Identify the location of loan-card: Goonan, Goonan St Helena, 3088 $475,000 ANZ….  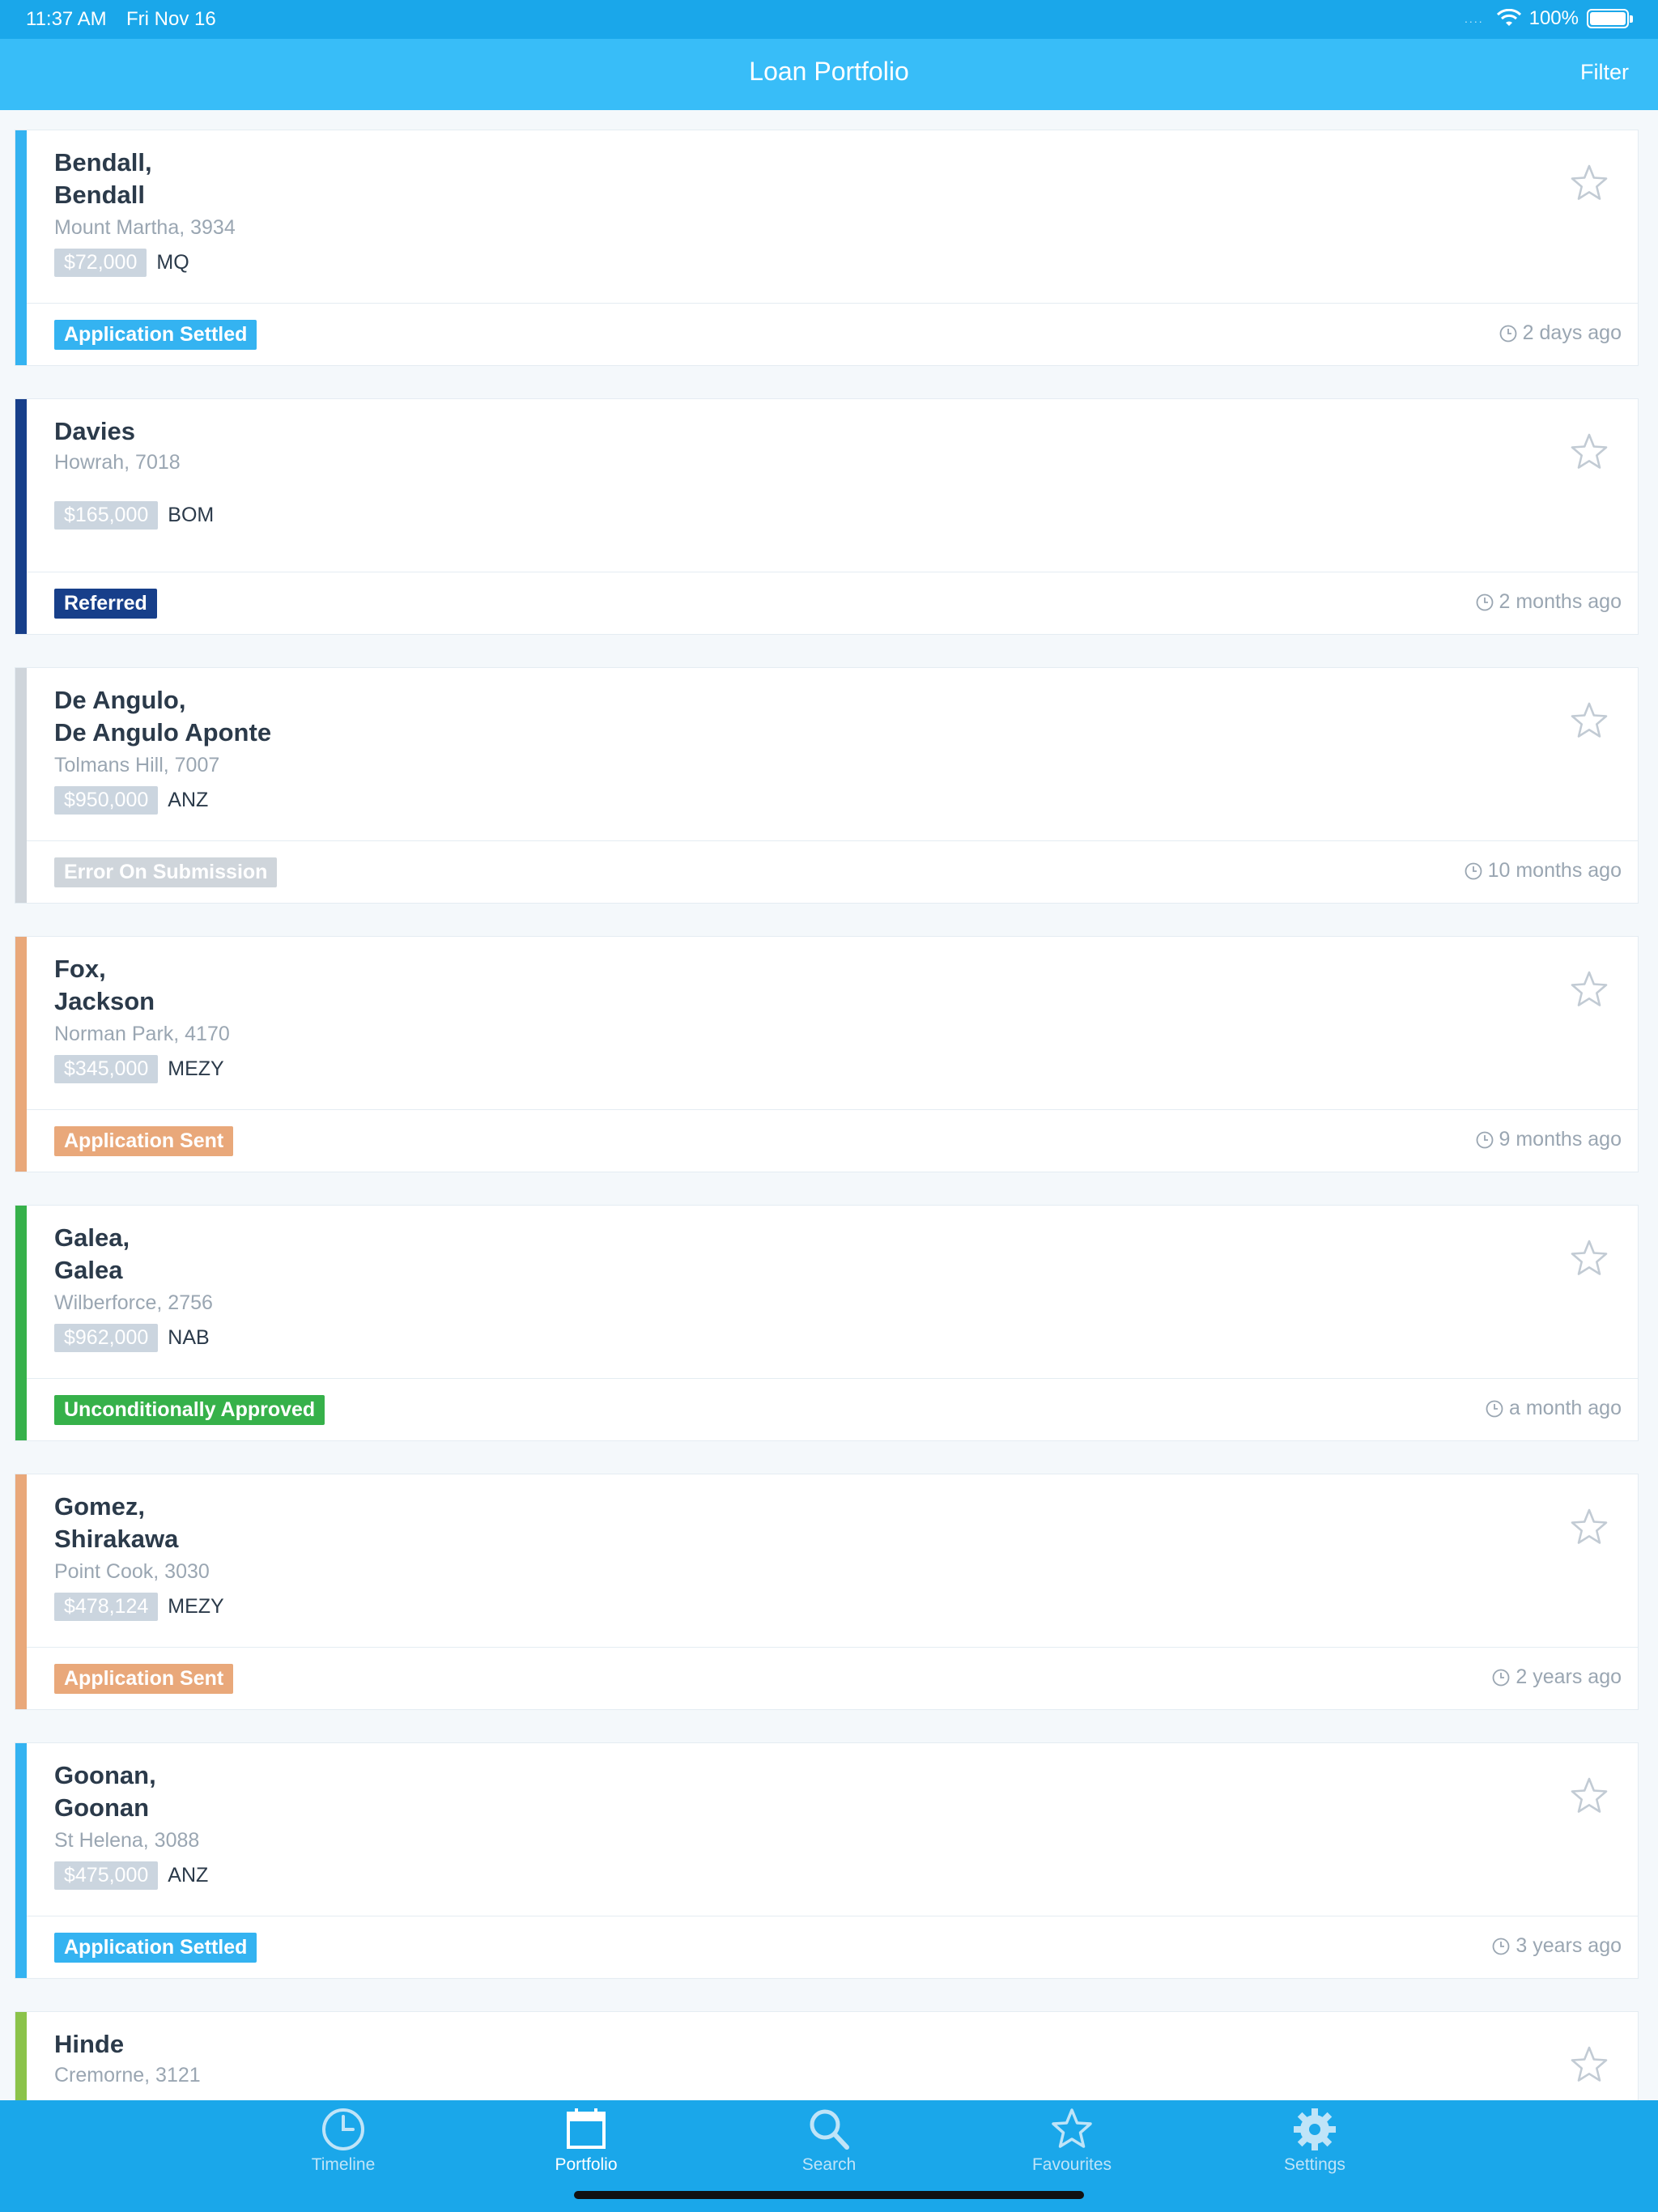
(827, 1861).